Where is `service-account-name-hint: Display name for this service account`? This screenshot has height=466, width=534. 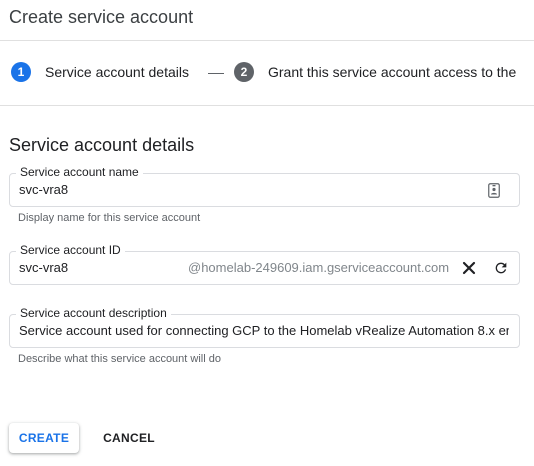 service-account-name-hint: Display name for this service account is located at coordinates (109, 218).